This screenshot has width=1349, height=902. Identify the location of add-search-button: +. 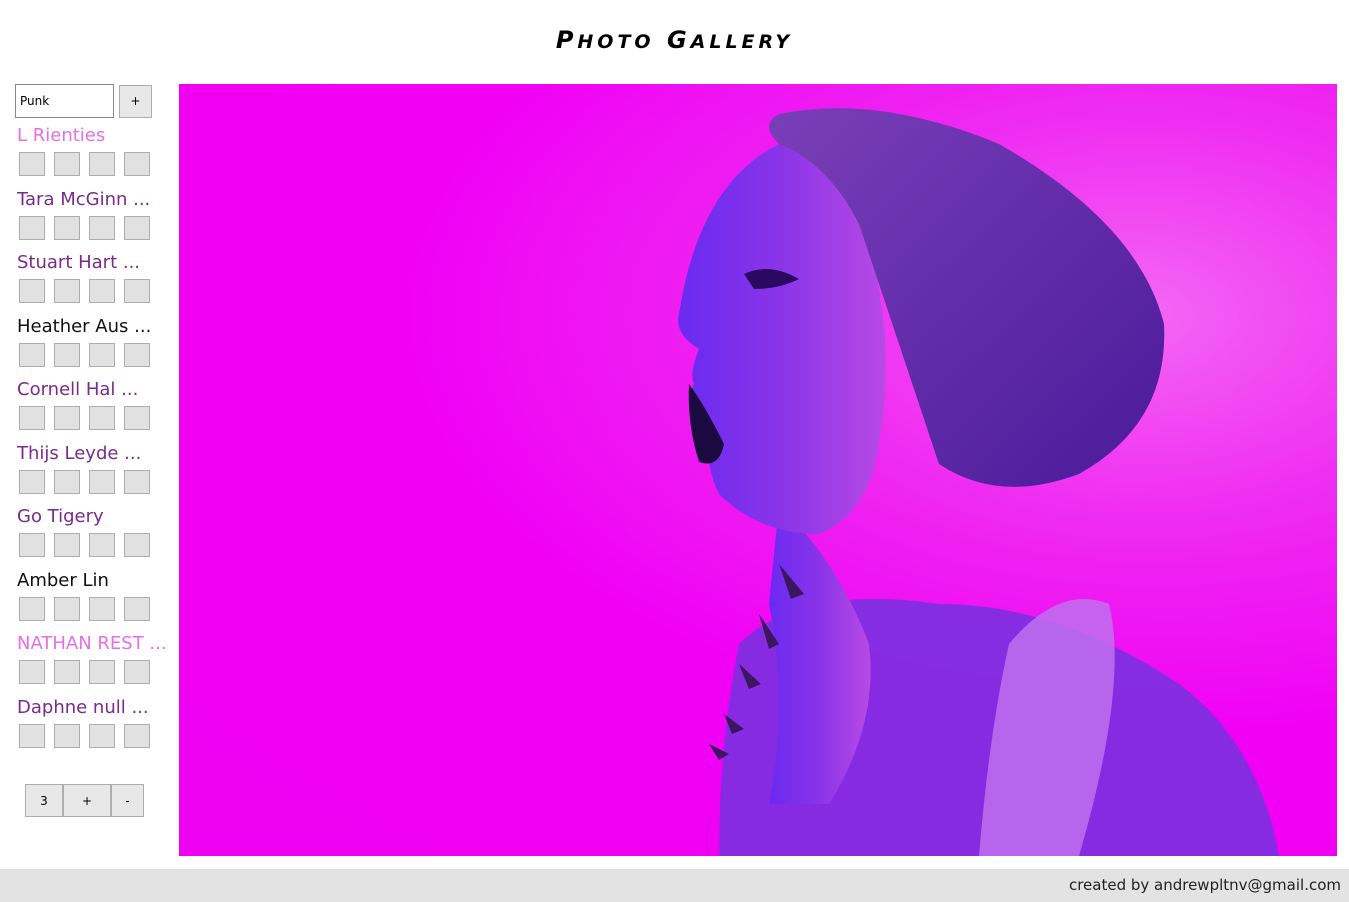
(135, 101).